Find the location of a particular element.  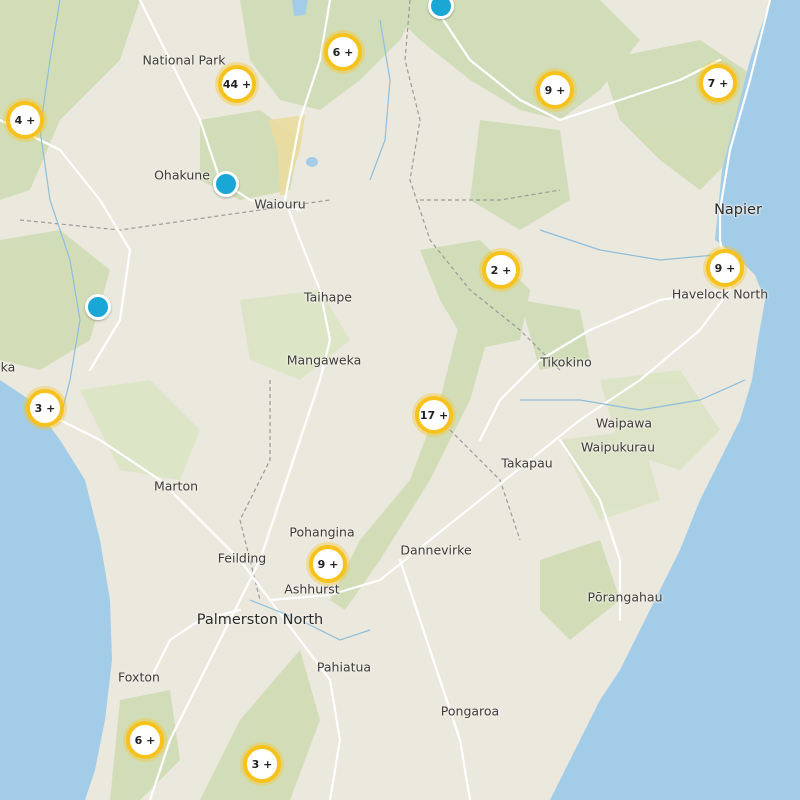

place-label: Marton is located at coordinates (176, 486).